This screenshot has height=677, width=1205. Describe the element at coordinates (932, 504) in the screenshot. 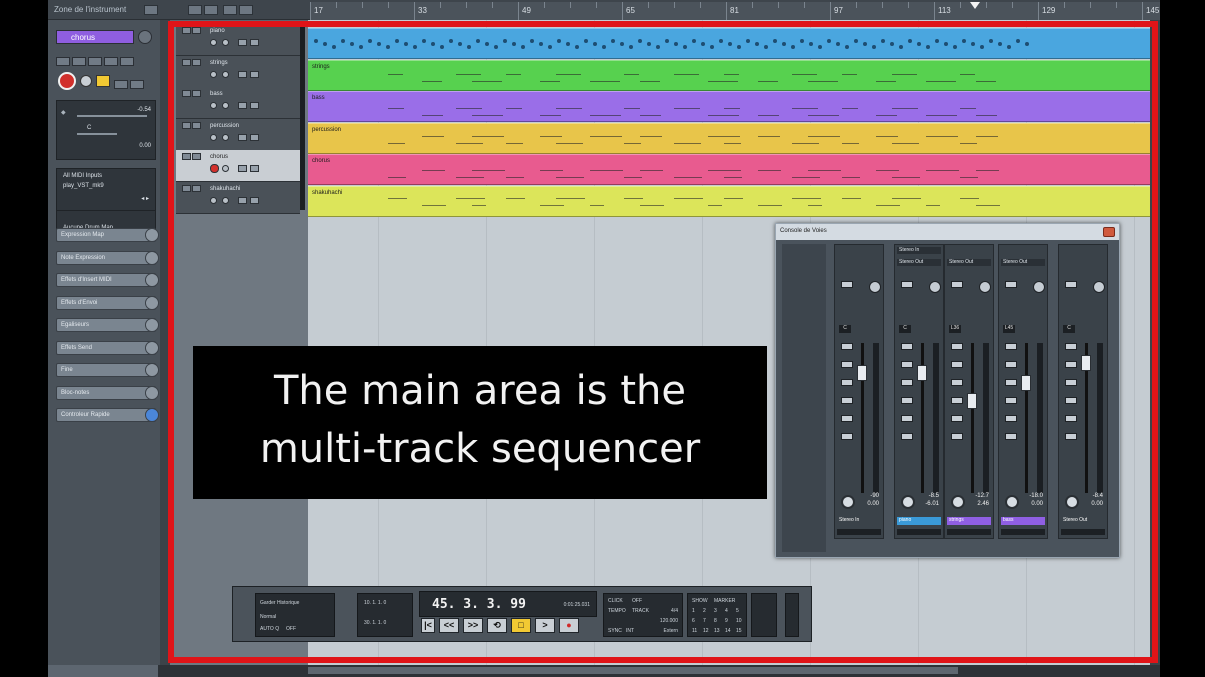

I see `volume-db-value: -6.01` at that location.